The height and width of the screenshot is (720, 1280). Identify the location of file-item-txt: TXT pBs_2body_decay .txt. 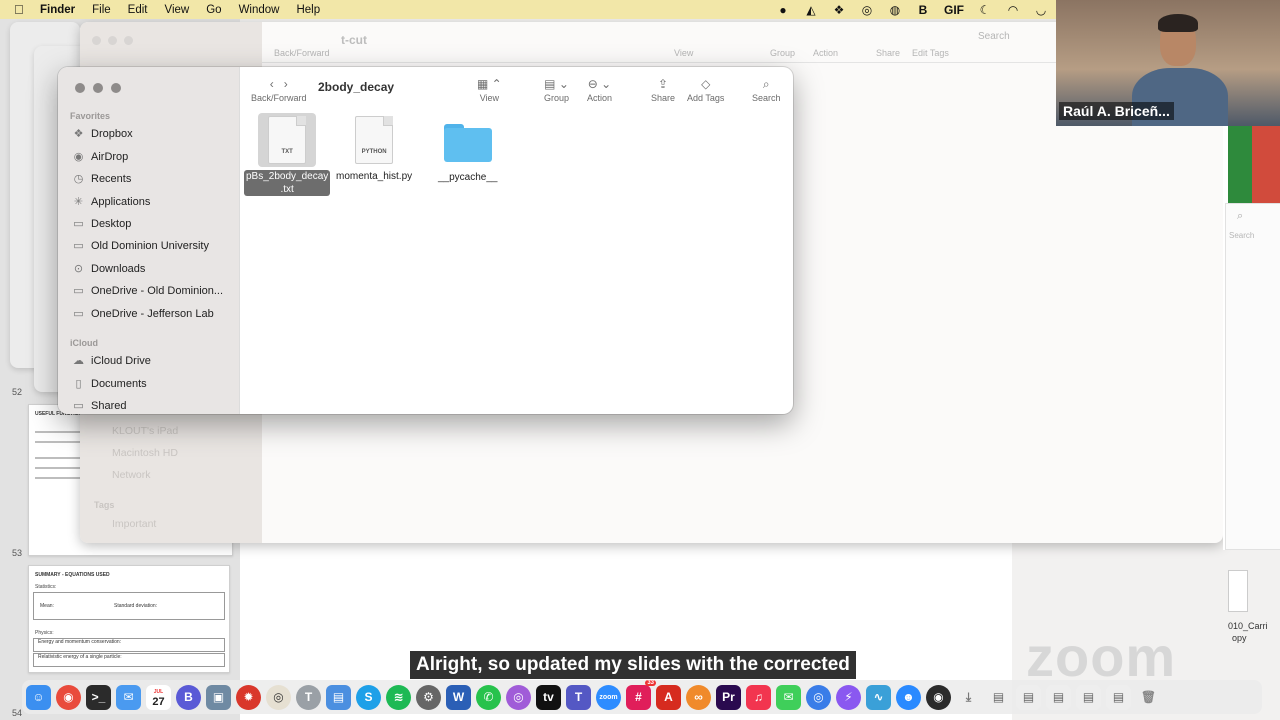
(287, 154).